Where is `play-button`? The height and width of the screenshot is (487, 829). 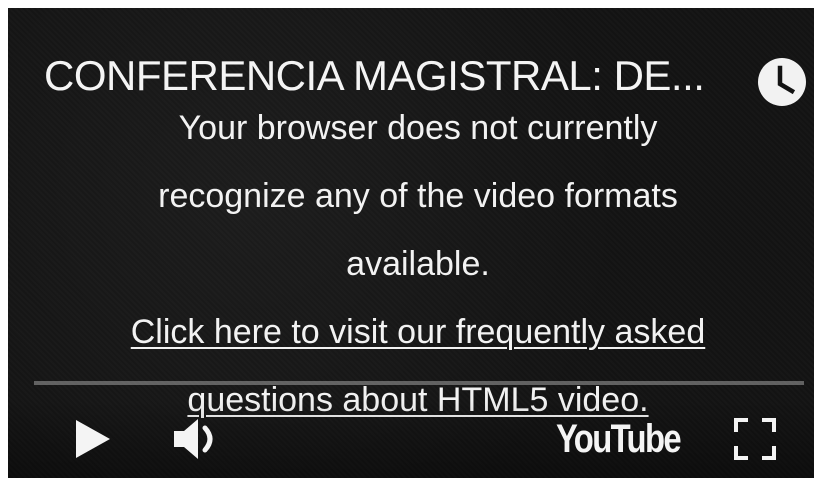
play-button is located at coordinates (93, 439).